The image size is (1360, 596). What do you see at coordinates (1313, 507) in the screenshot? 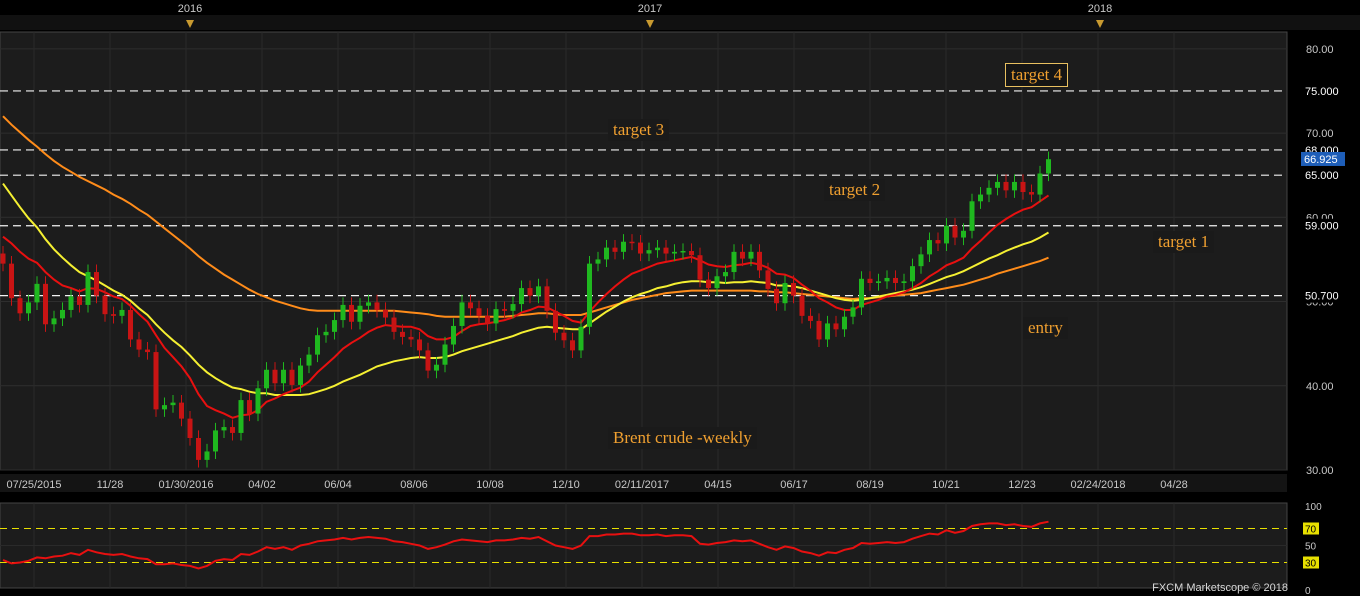
I see `rsi-top-label: 100` at bounding box center [1313, 507].